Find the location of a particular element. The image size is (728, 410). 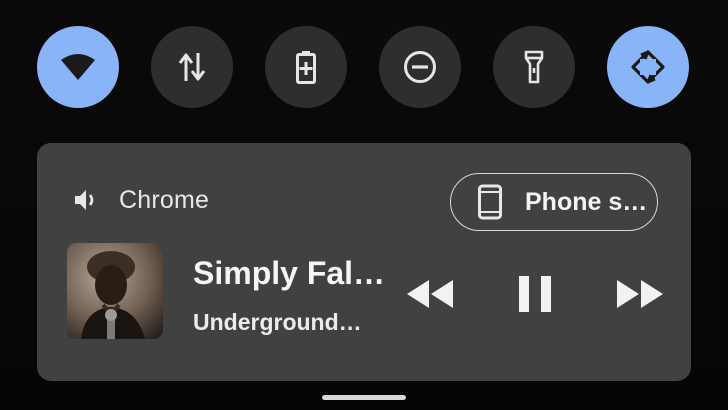

media-app-header: Chrome is located at coordinates (141, 200).